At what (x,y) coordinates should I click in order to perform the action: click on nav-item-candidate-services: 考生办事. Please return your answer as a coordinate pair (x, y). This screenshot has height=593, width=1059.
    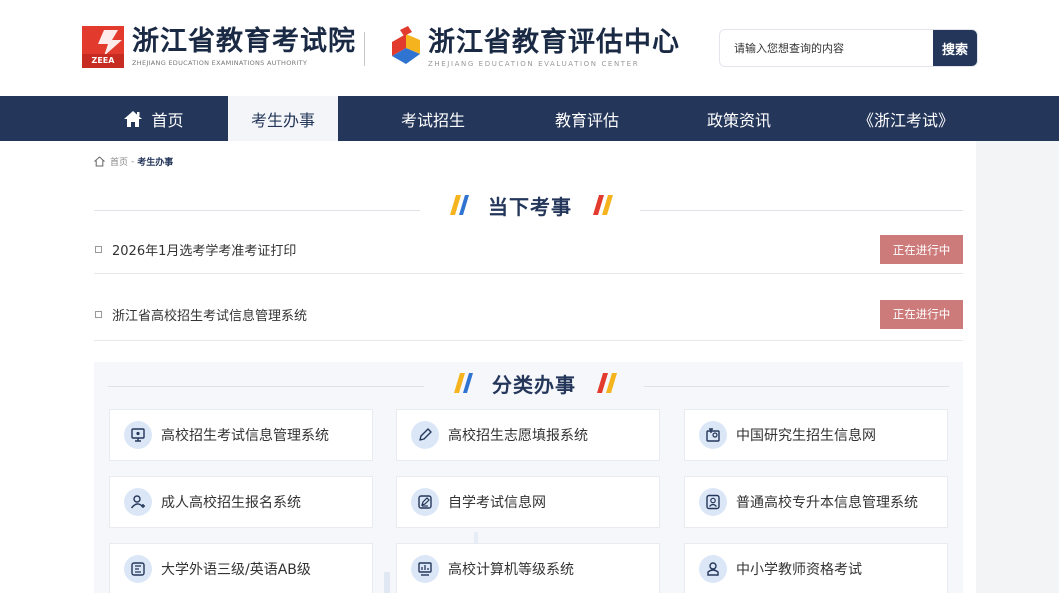
    Looking at the image, I should click on (283, 118).